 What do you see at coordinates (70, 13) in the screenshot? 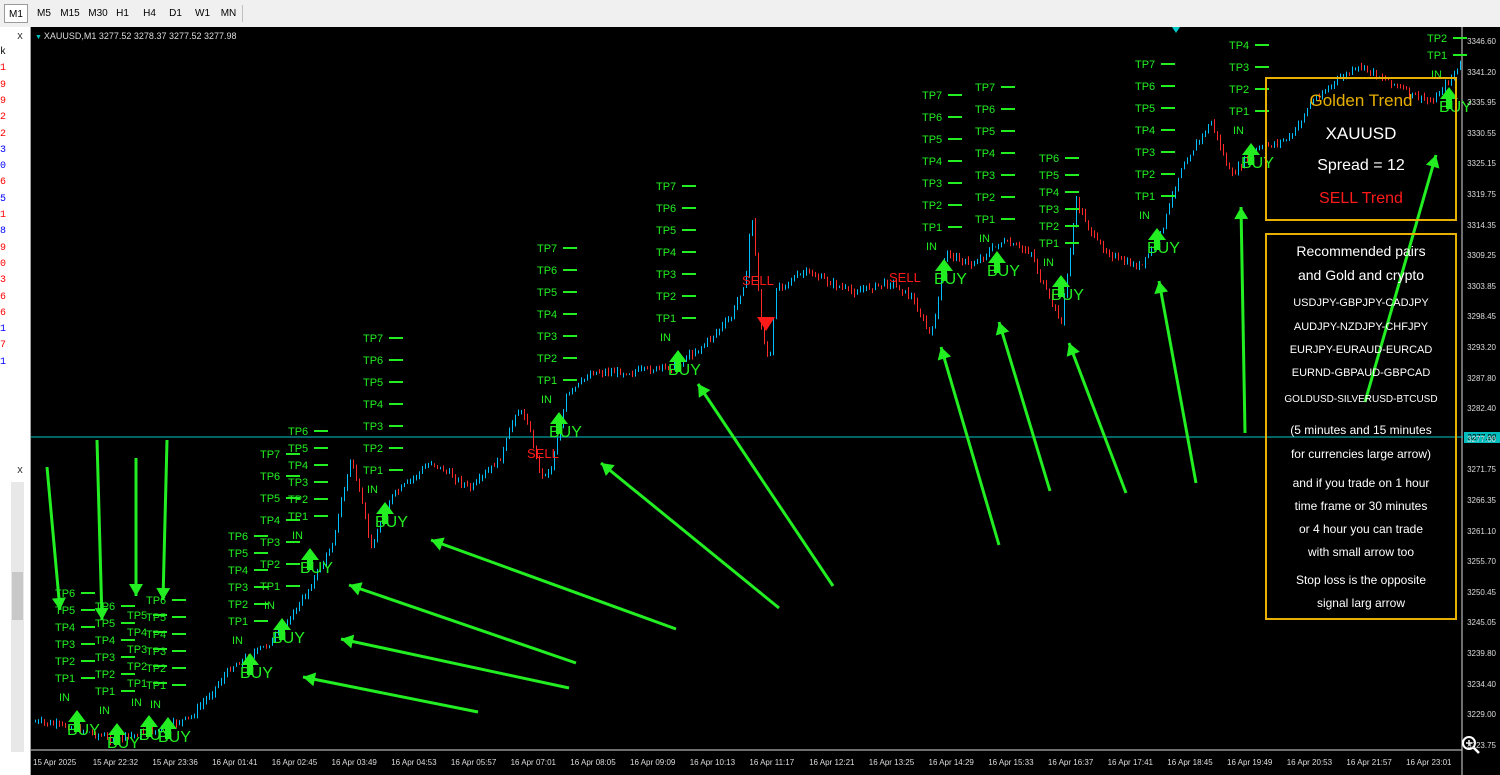
I see `timeframe-m15-button: M15` at bounding box center [70, 13].